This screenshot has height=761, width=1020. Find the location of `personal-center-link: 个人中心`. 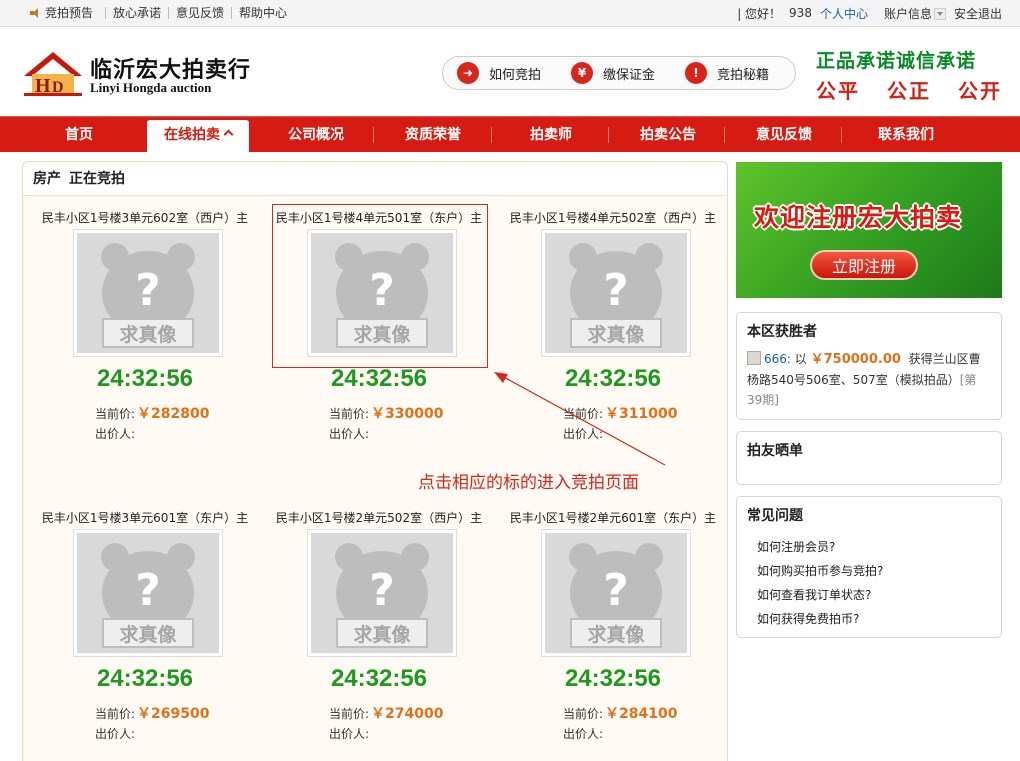

personal-center-link: 个人中心 is located at coordinates (844, 13).